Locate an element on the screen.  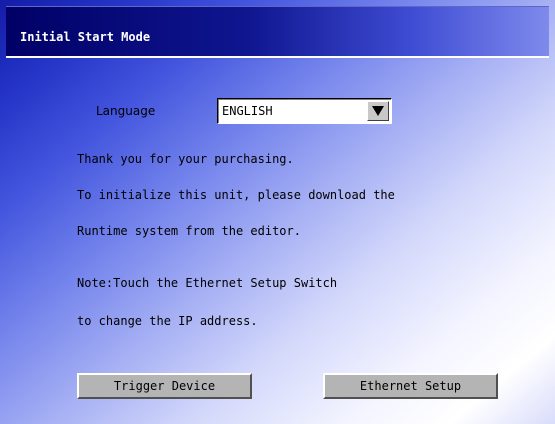
language-dropdown-button is located at coordinates (378, 111).